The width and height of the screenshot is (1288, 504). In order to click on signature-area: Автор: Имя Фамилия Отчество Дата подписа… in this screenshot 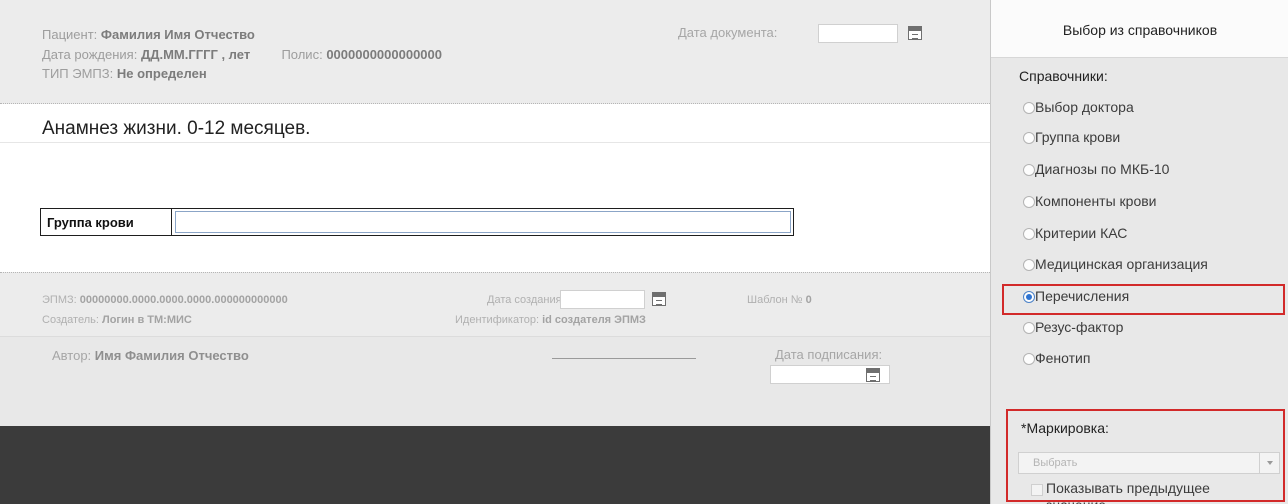, I will do `click(495, 381)`.